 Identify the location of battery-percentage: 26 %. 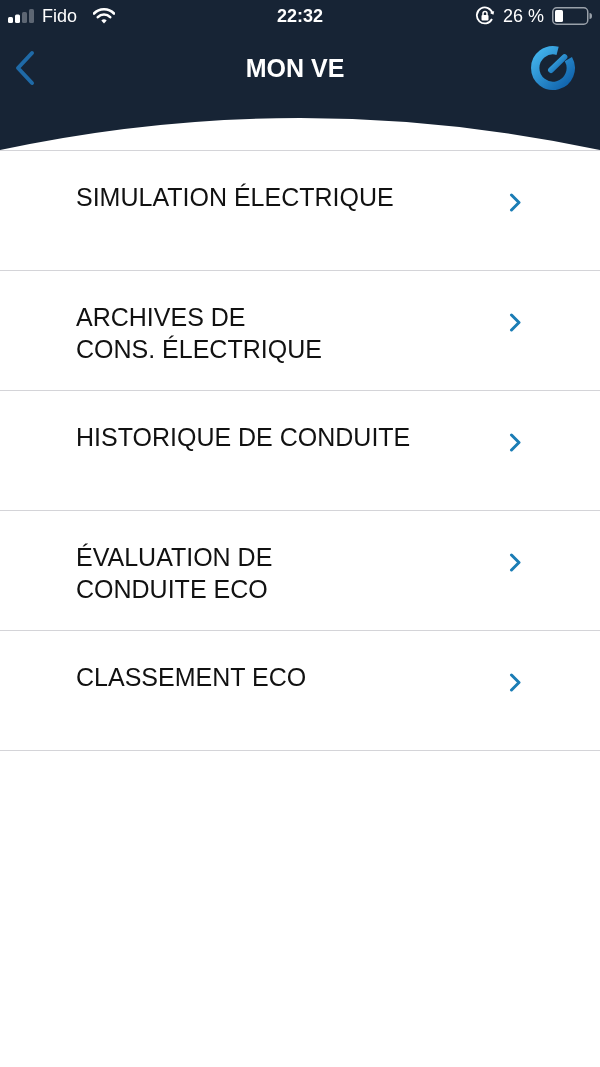
(523, 16).